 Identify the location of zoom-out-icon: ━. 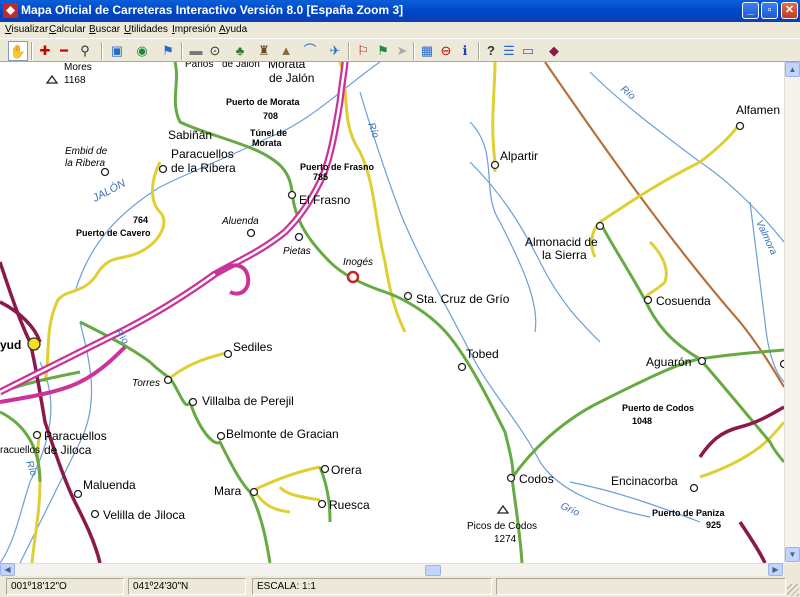
(64, 51).